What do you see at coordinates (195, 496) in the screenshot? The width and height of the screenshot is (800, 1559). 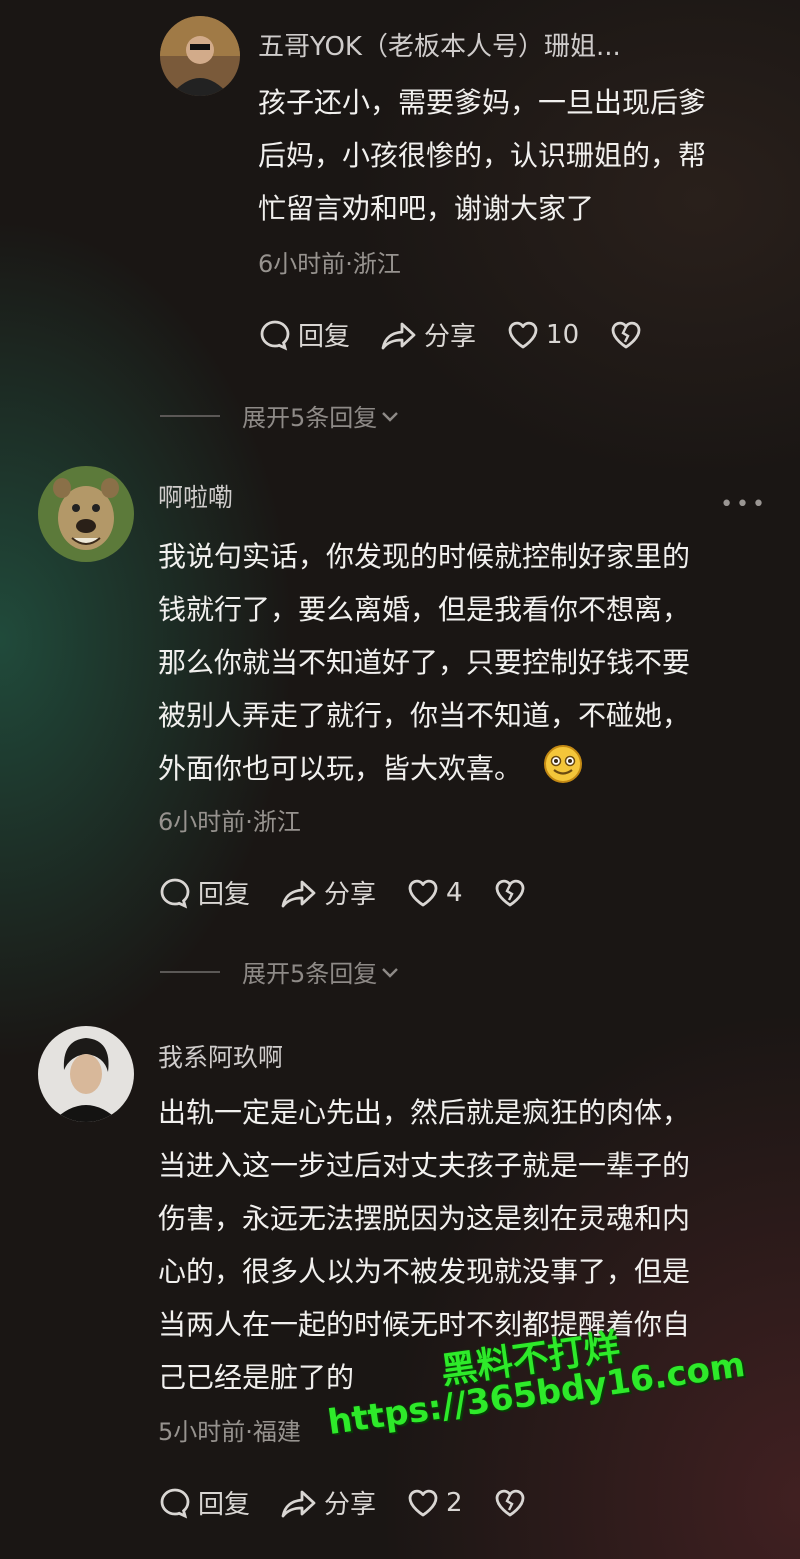 I see `username: 啊啦嘞` at bounding box center [195, 496].